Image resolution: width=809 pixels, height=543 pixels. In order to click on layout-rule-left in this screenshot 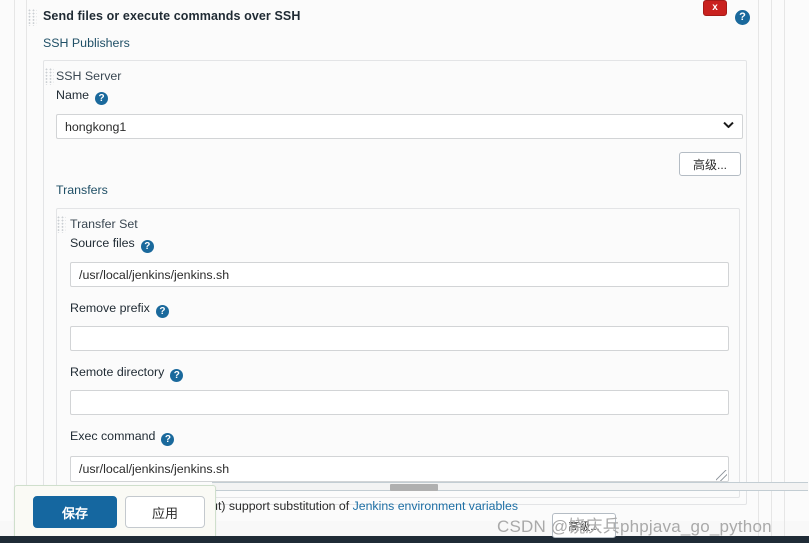, I will do `click(14, 271)`.